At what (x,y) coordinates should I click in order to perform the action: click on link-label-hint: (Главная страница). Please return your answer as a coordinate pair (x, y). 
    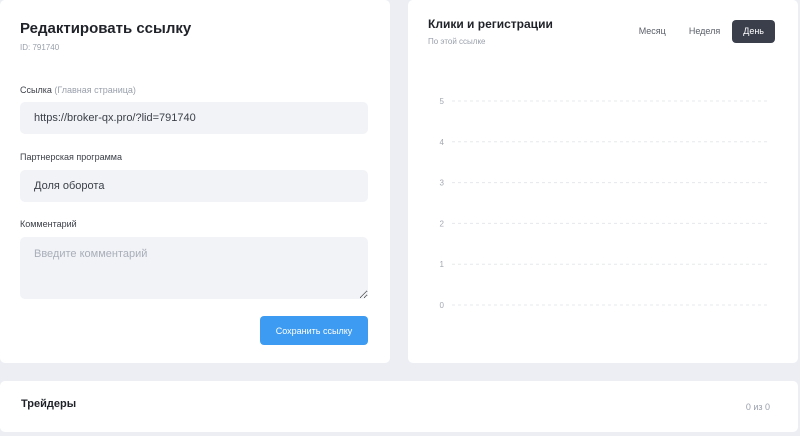
    Looking at the image, I should click on (95, 90).